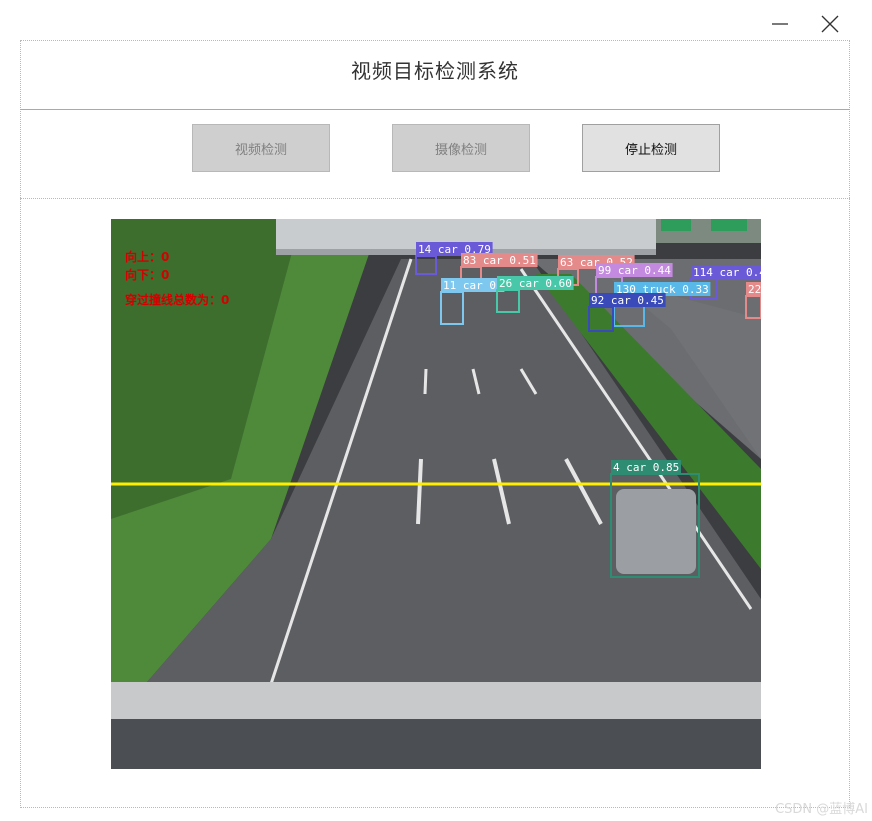 Image resolution: width=872 pixels, height=821 pixels. I want to click on detection-label: 26 car 0.60, so click(535, 283).